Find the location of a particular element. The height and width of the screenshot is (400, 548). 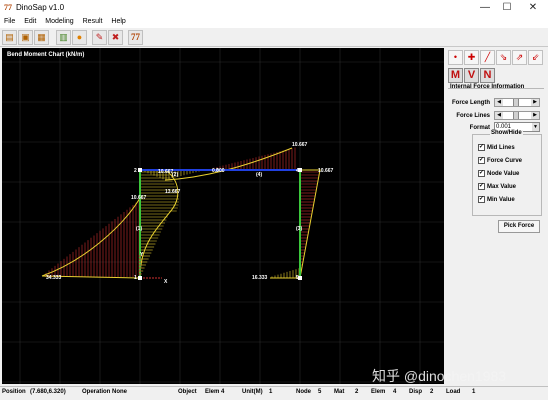

load-value: 1 is located at coordinates (474, 392).